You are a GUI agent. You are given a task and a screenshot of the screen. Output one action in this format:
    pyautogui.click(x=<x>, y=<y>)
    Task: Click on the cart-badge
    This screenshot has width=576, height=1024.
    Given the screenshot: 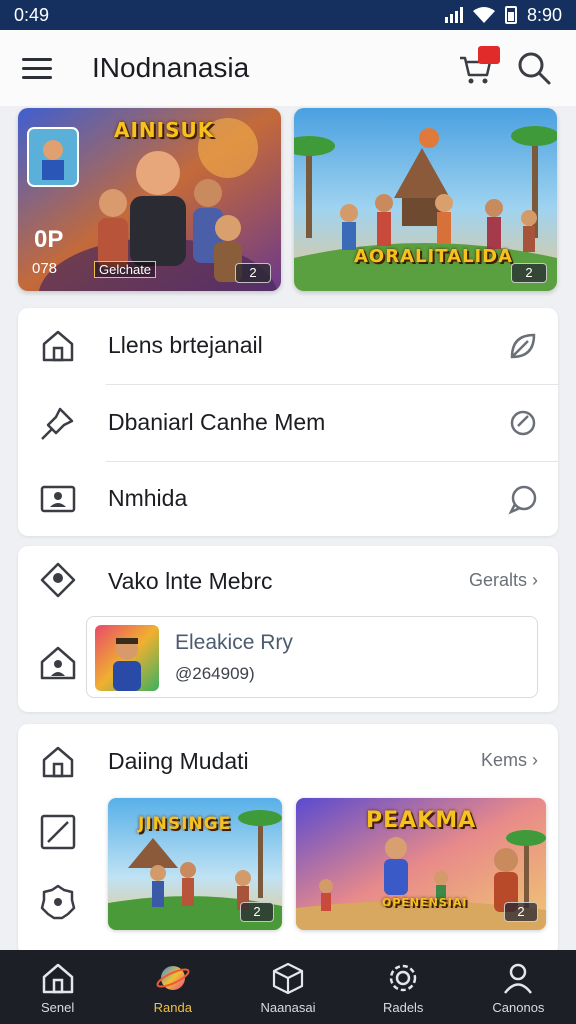 What is the action you would take?
    pyautogui.click(x=489, y=55)
    